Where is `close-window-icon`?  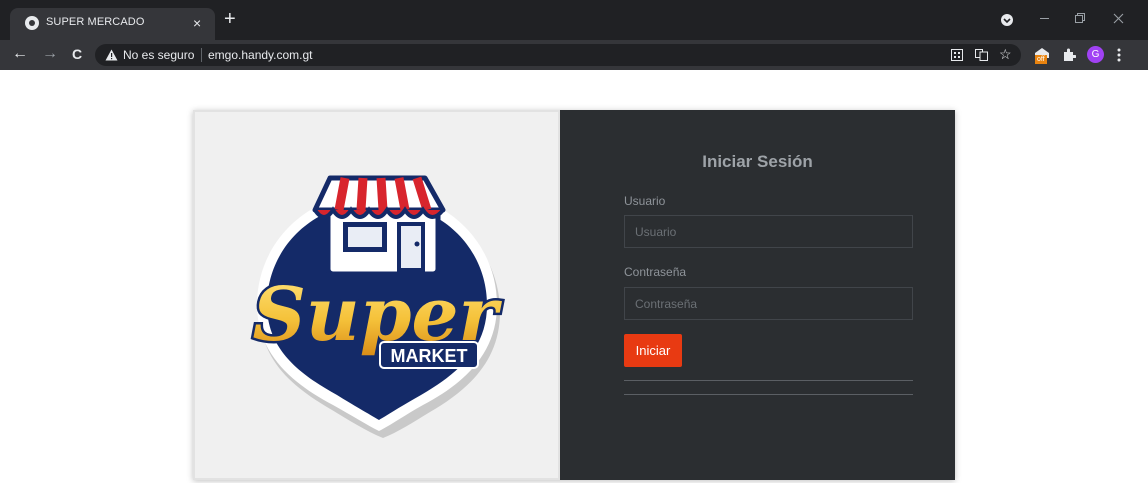 close-window-icon is located at coordinates (1119, 19).